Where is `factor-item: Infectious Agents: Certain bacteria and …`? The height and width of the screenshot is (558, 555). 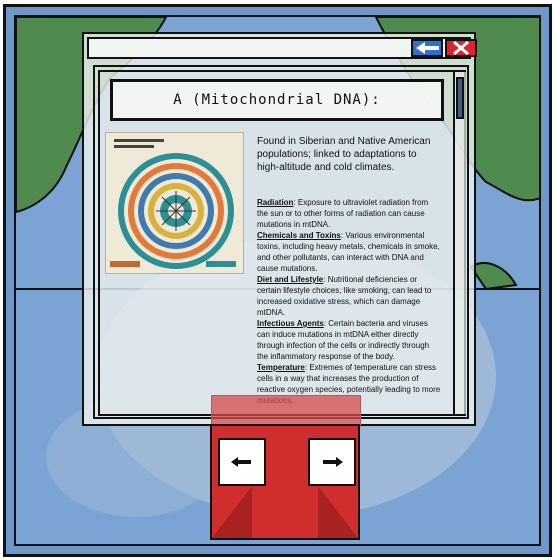
factor-item: Infectious Agents: Certain bacteria and … is located at coordinates (349, 340).